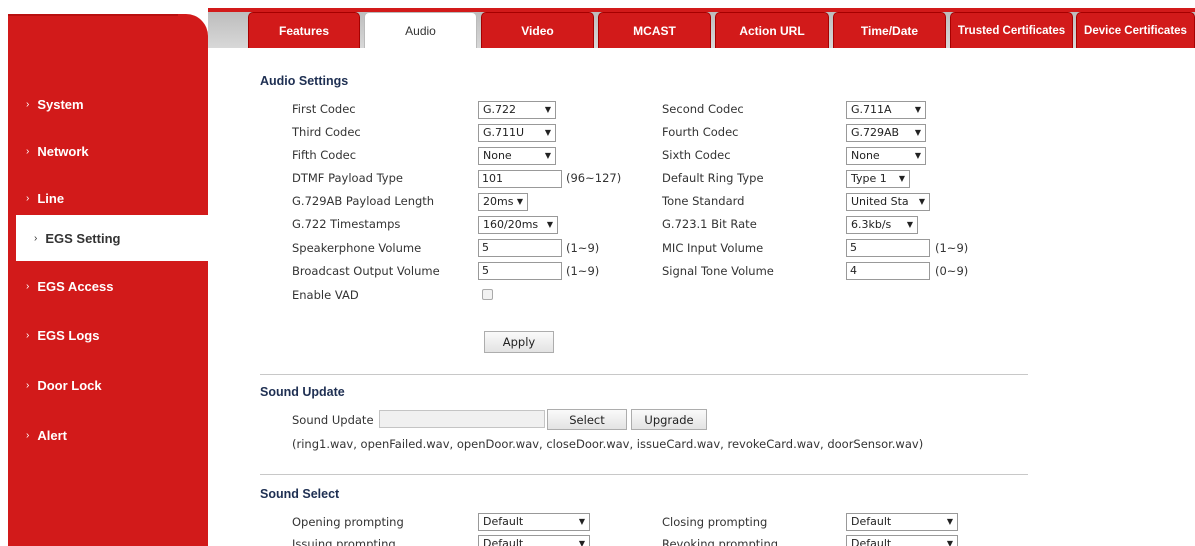 This screenshot has width=1195, height=546. I want to click on fifth-codec-label: Fifth Codec, so click(324, 155).